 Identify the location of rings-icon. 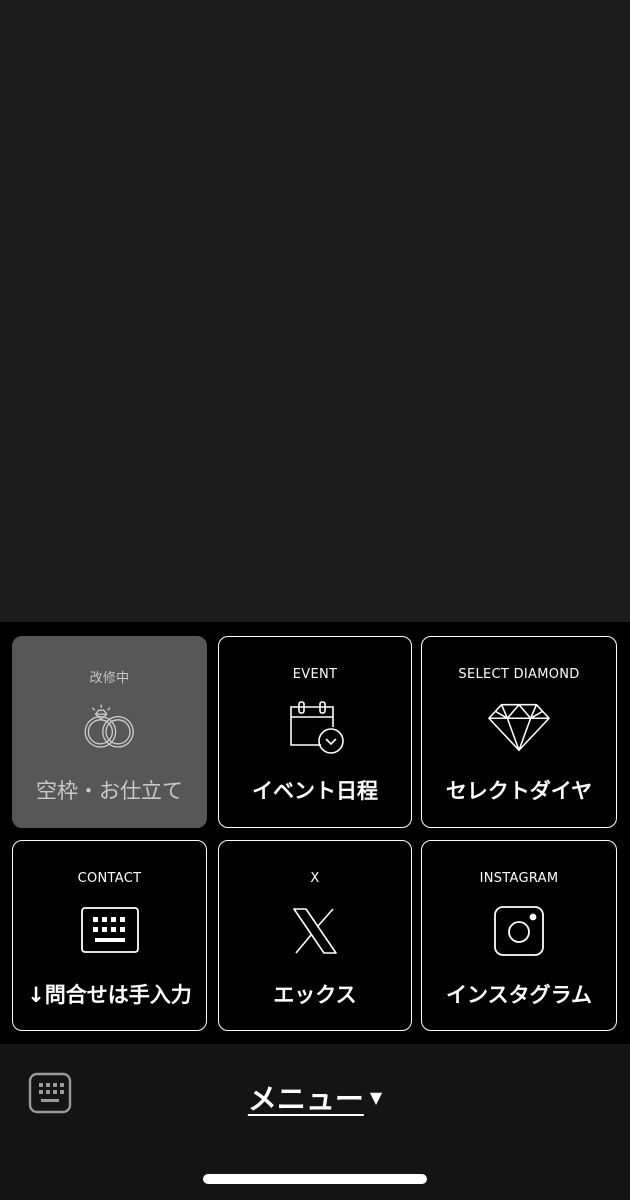
(110, 727).